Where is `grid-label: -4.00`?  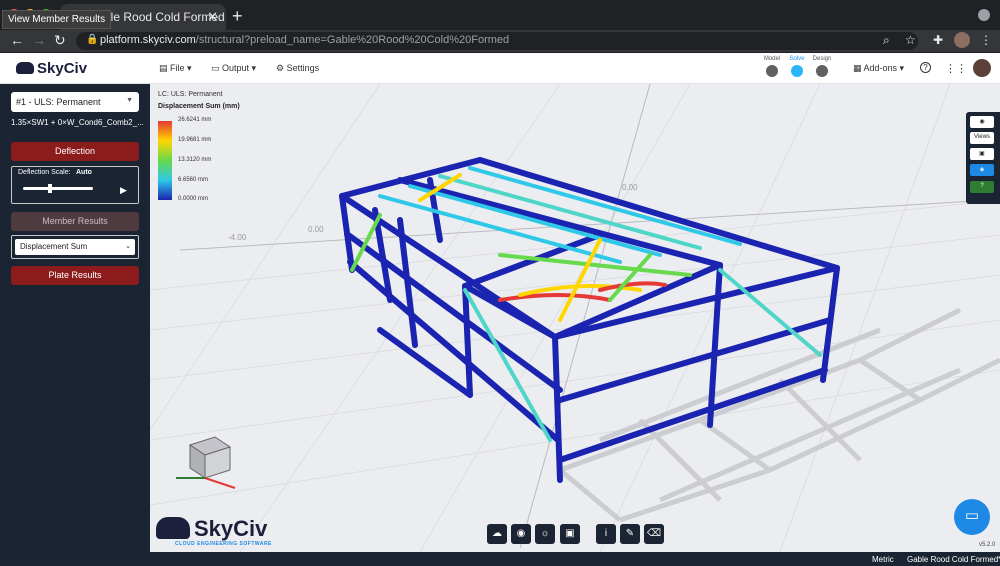
grid-label: -4.00 is located at coordinates (237, 237).